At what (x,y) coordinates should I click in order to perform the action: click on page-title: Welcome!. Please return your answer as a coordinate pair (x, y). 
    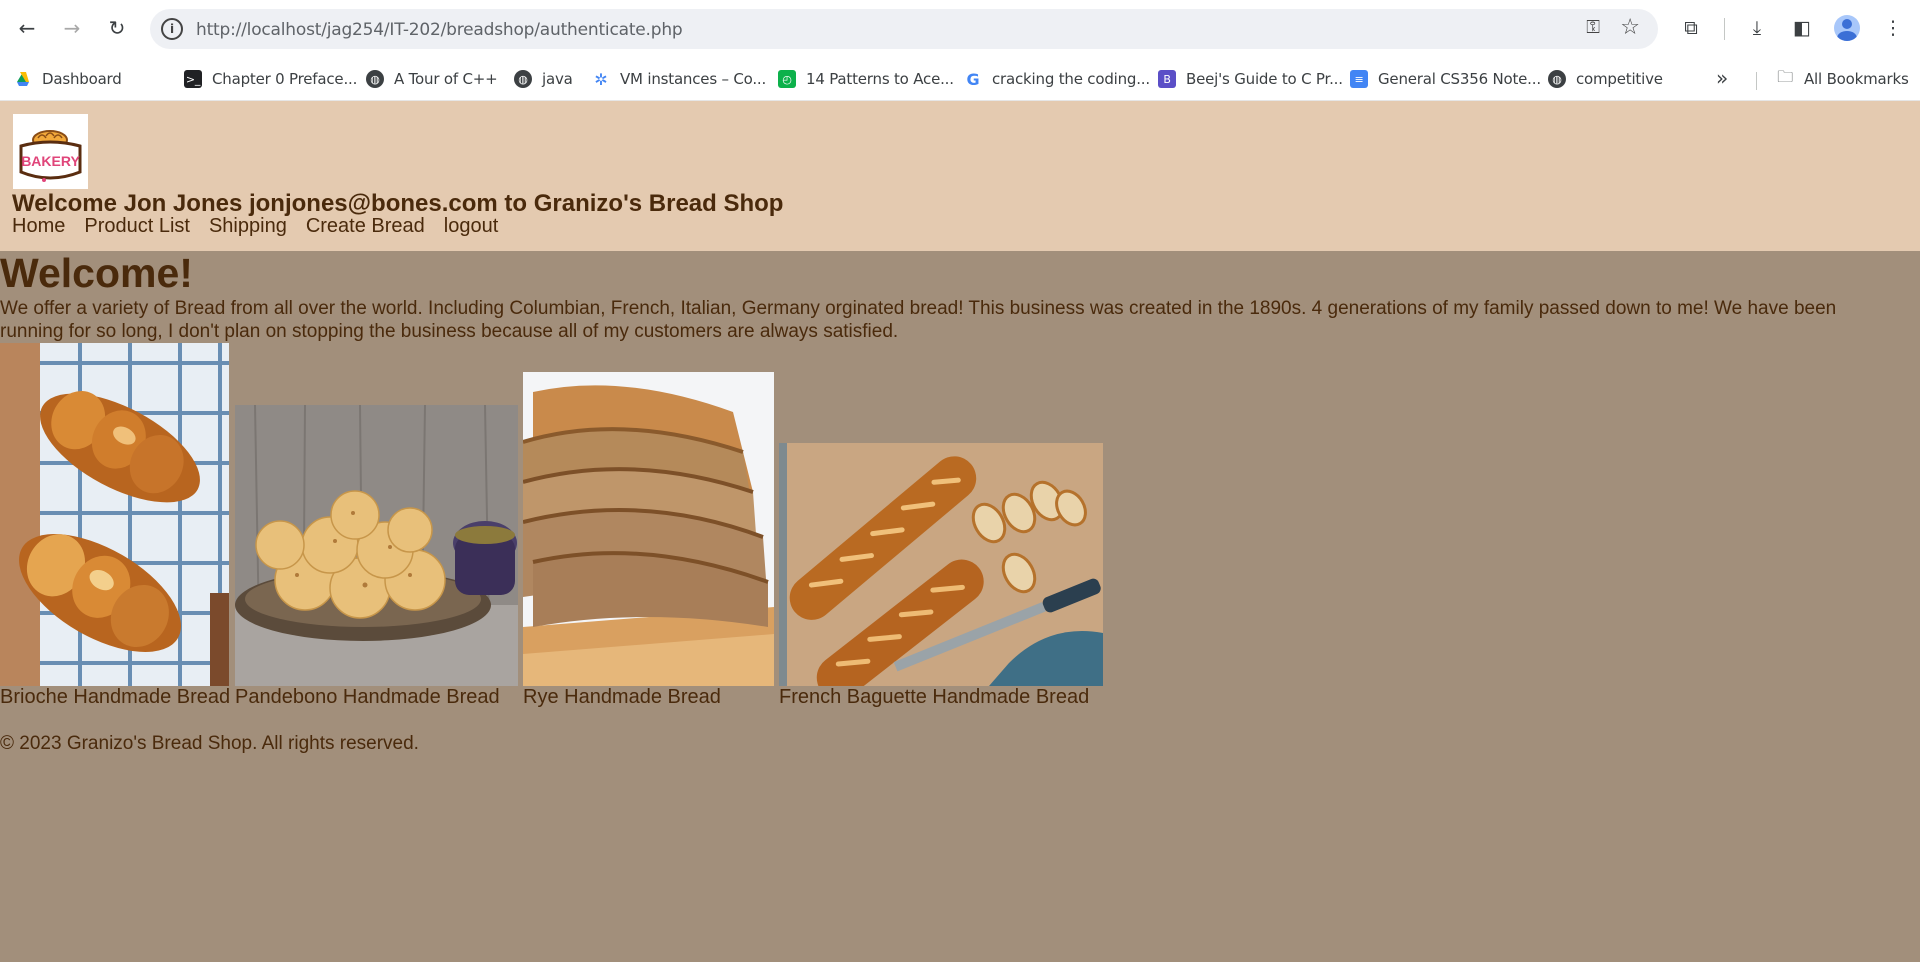
    Looking at the image, I should click on (96, 273).